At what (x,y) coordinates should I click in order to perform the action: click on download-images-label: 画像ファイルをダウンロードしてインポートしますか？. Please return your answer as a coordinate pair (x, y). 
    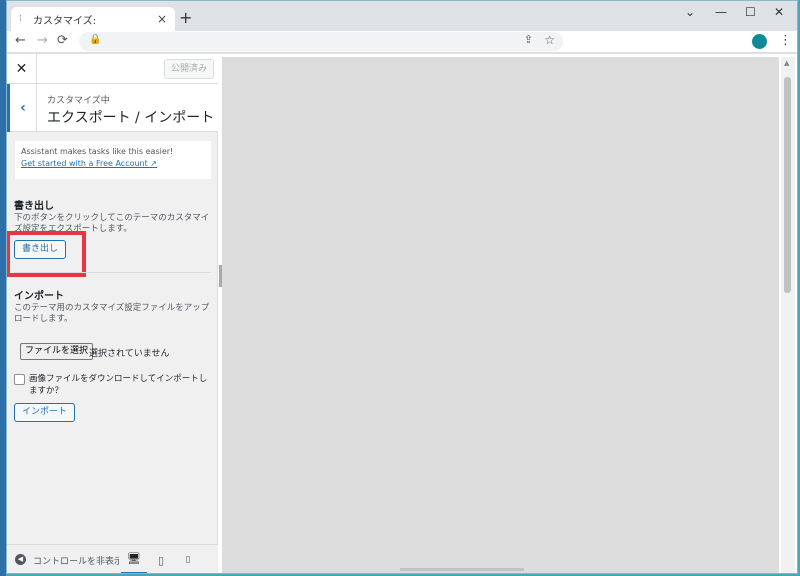
    Looking at the image, I should click on (121, 385).